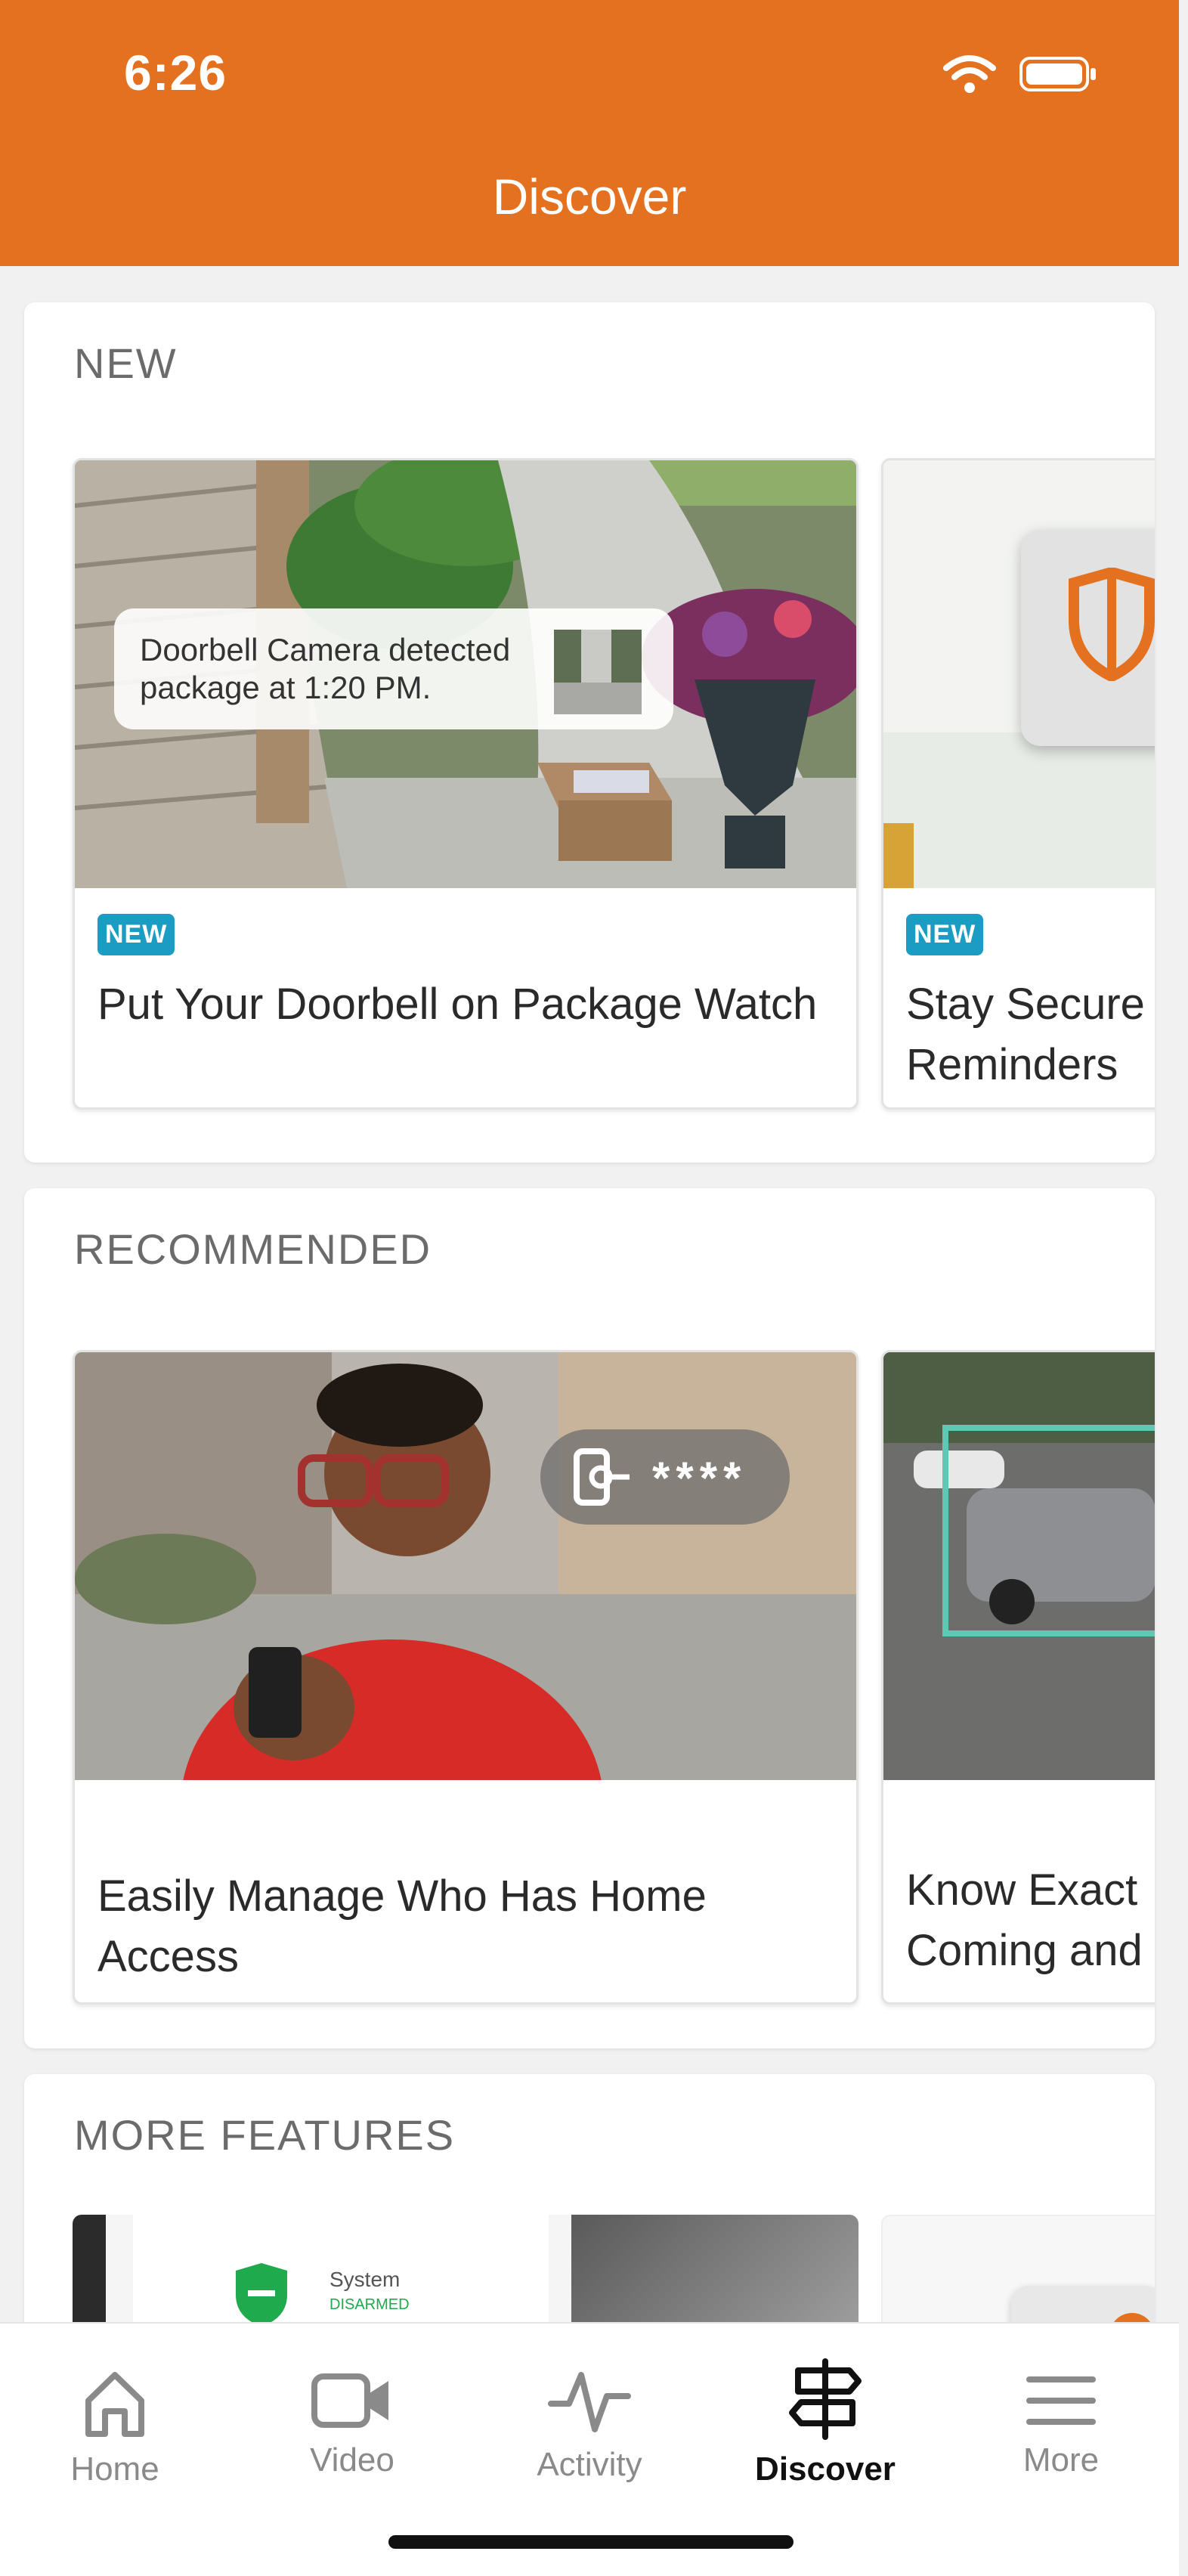  What do you see at coordinates (402, 1926) in the screenshot?
I see `card-title: Easily Manage Who Has Home Access` at bounding box center [402, 1926].